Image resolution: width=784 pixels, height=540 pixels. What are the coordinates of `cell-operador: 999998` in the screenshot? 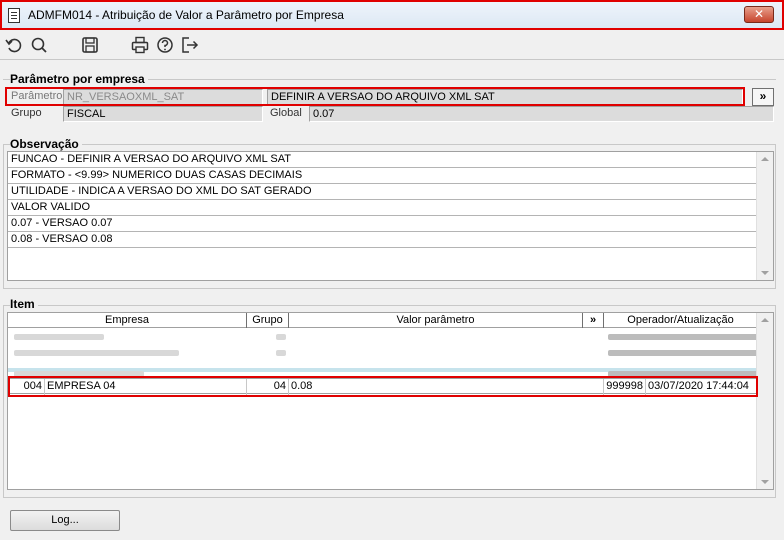 It's located at (625, 387).